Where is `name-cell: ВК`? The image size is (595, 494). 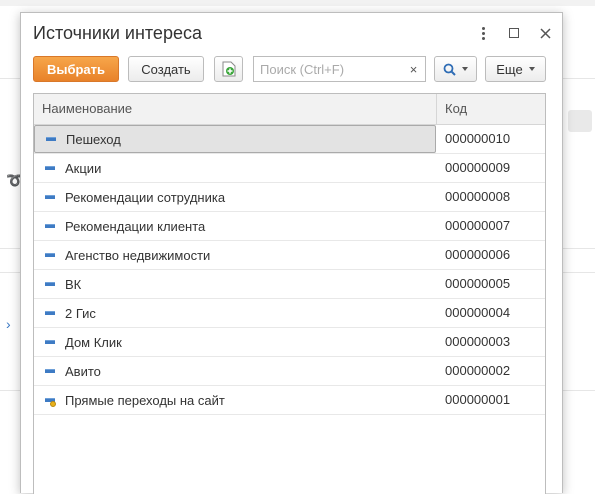
name-cell: ВК is located at coordinates (235, 284).